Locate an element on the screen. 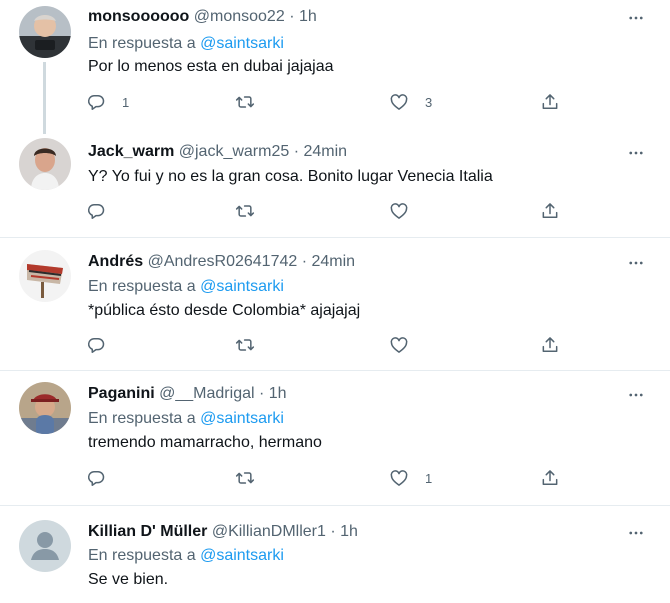 The height and width of the screenshot is (603, 670). tweet-header: Killian D' Müller @KillianDMller1 · 1h is located at coordinates (223, 532).